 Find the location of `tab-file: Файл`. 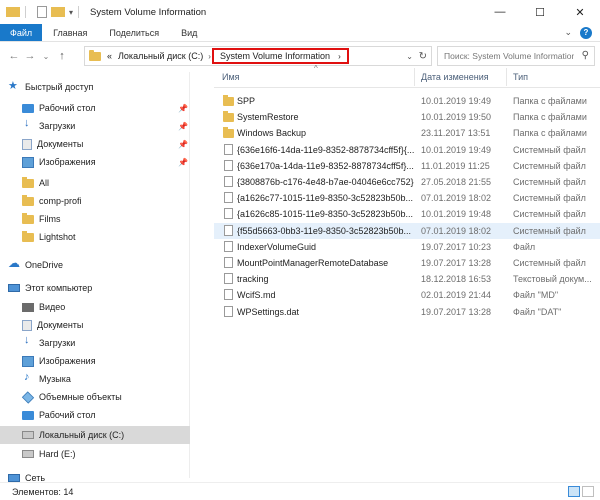

tab-file: Файл is located at coordinates (21, 32).